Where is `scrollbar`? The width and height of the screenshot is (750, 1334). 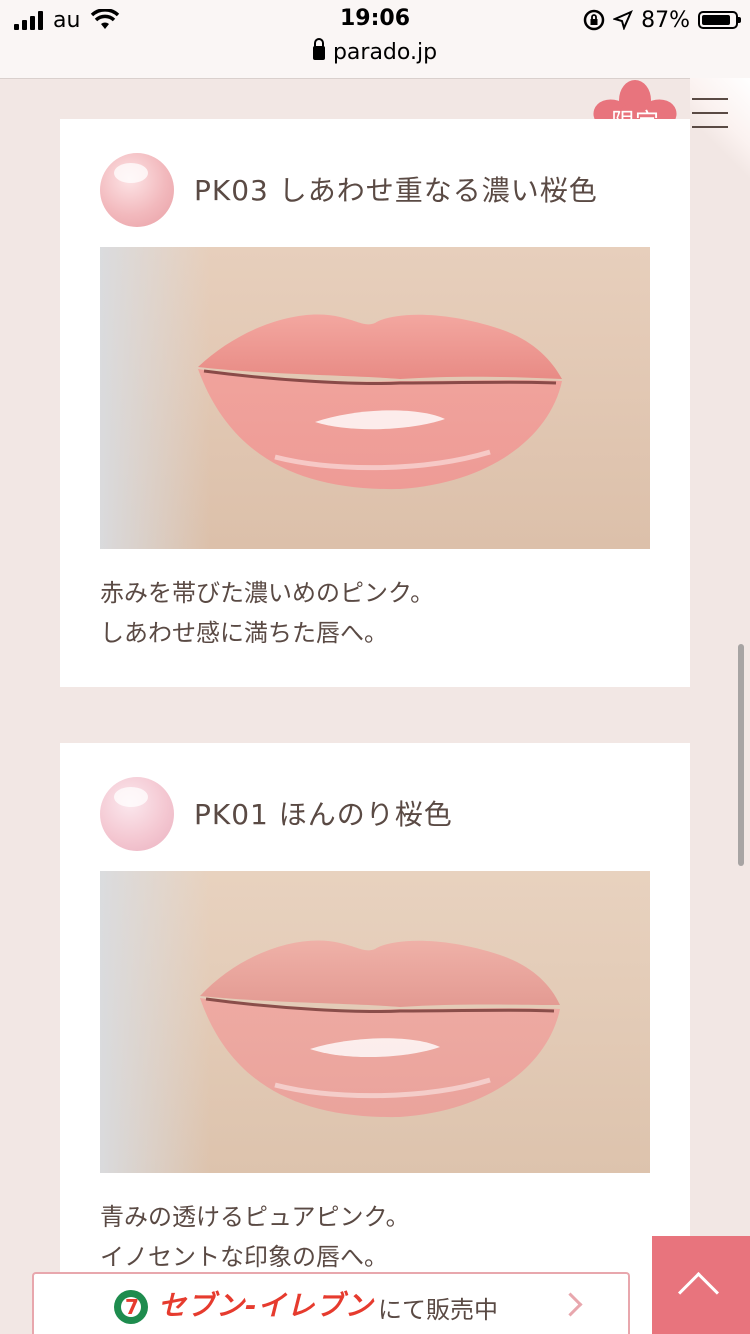
scrollbar is located at coordinates (741, 755).